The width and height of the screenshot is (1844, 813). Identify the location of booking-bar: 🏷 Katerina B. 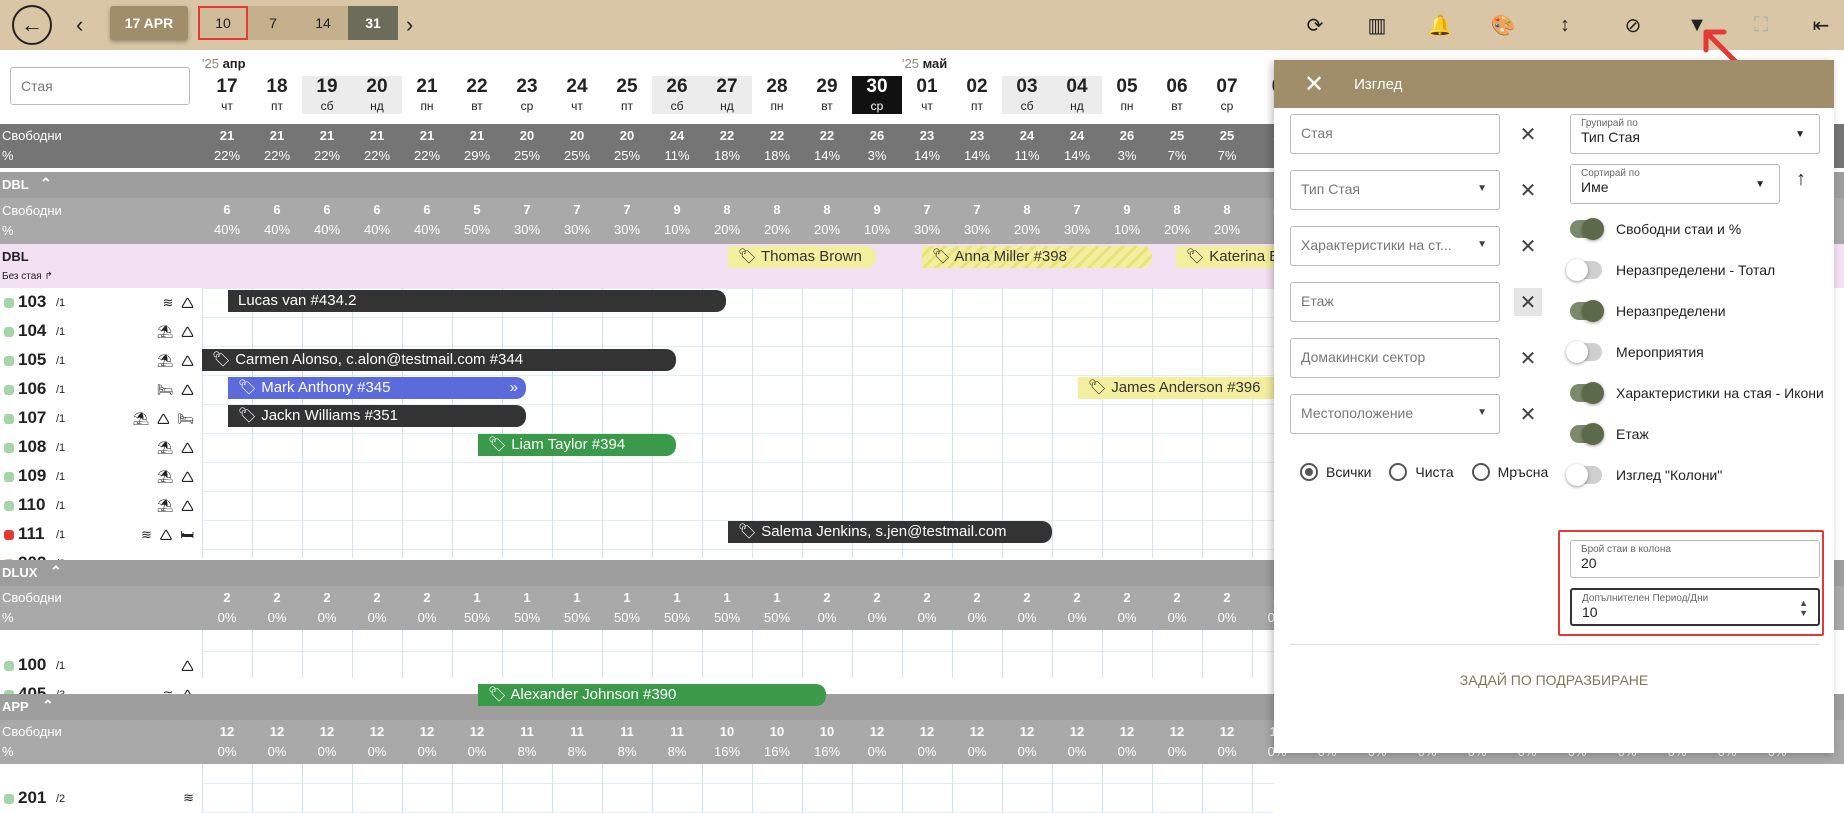
(1225, 257).